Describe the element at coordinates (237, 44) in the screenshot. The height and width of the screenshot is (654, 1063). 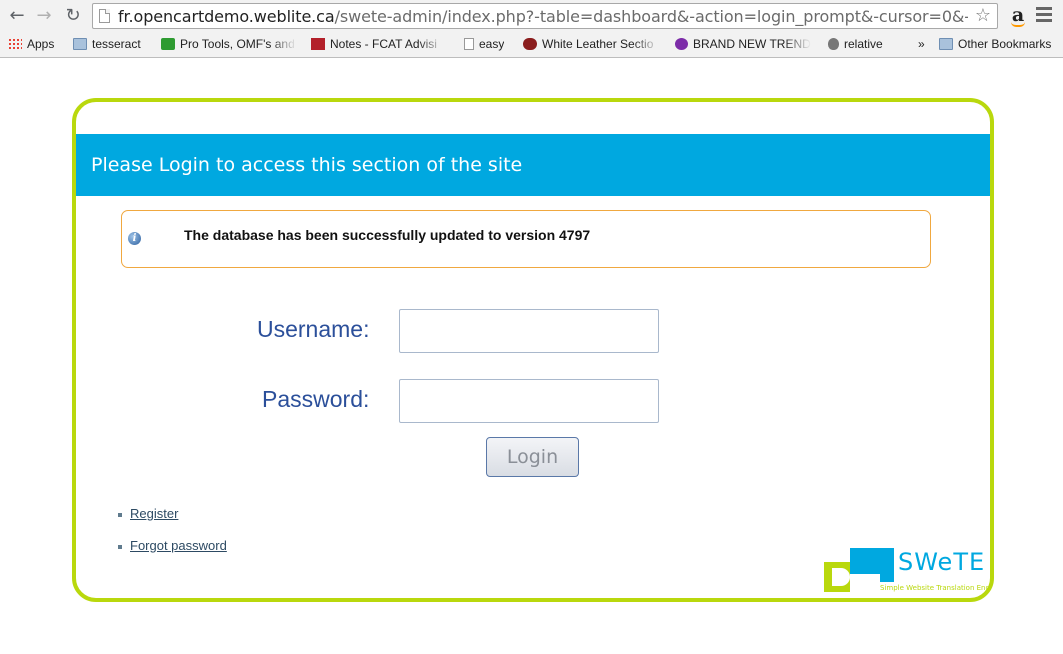
I see `bookmark-label: Pro Tools, OMF's and` at that location.